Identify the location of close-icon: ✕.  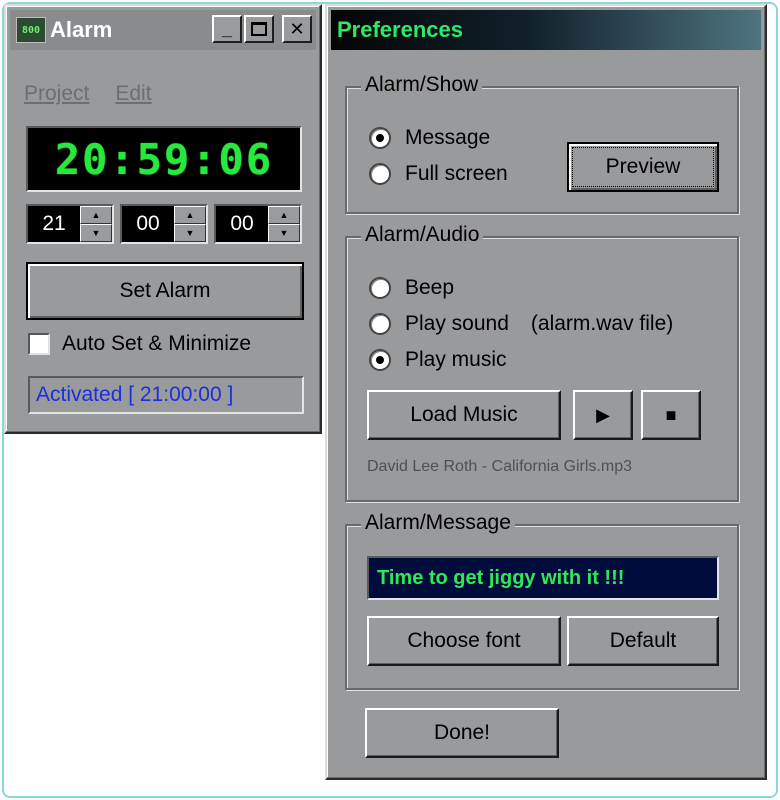
(297, 28).